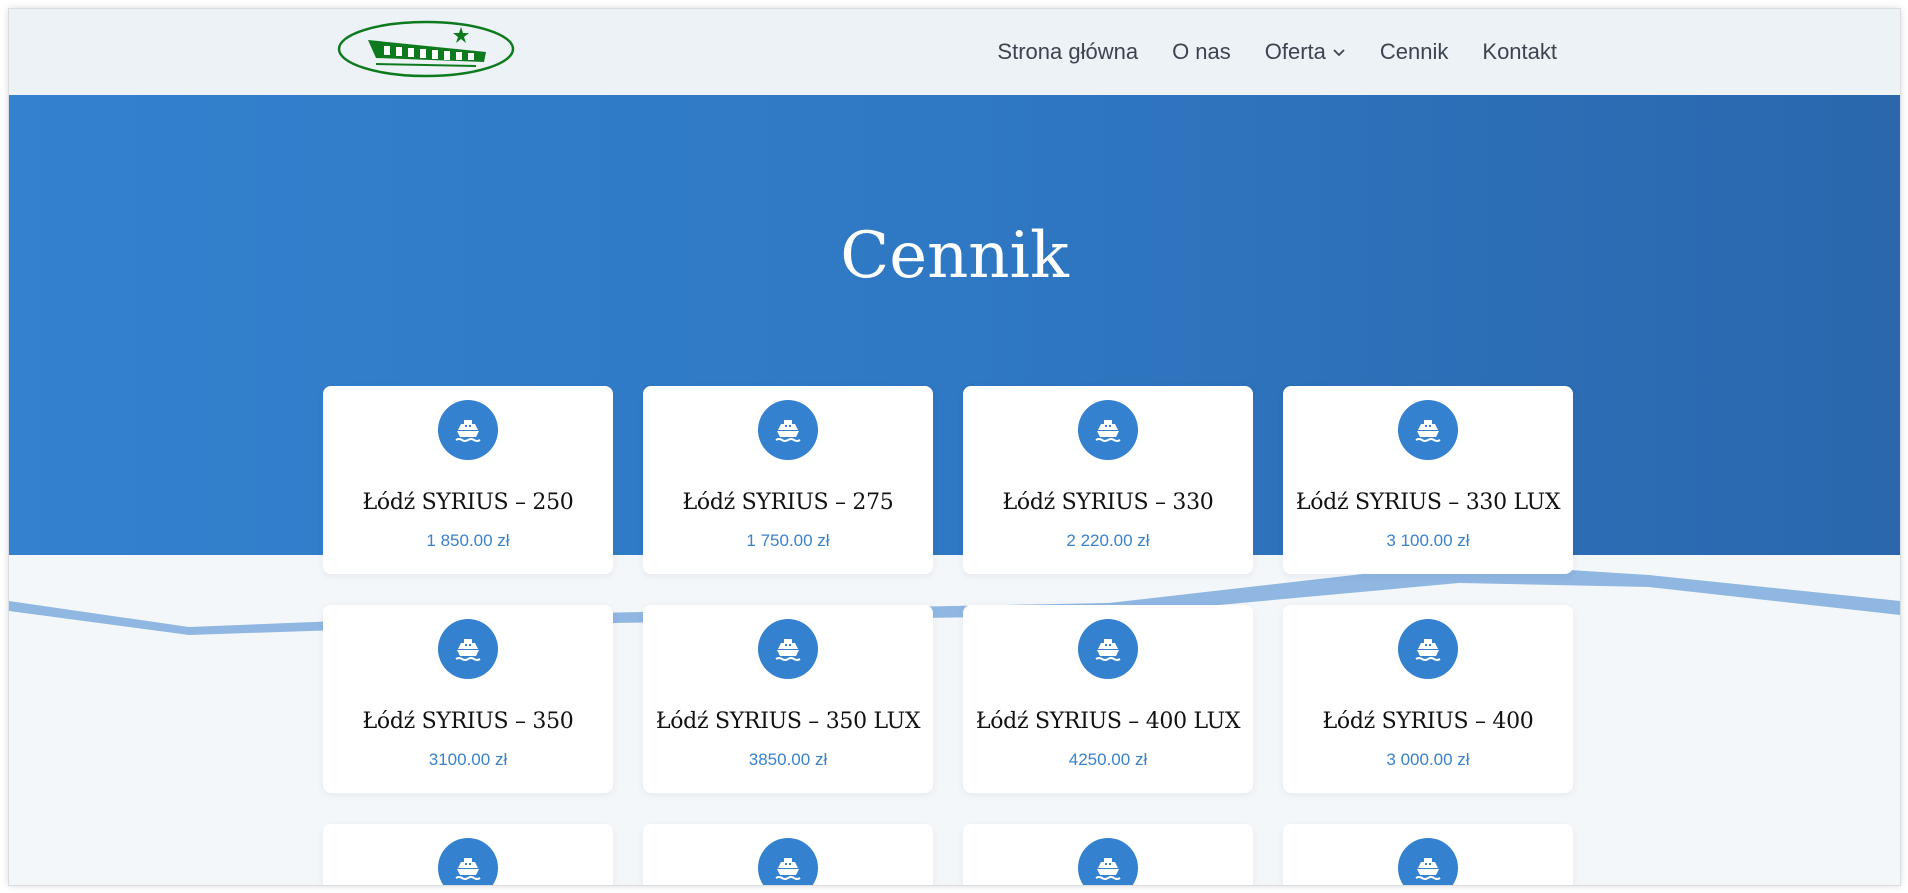  I want to click on product-name: Łódź SYRIUS – 400 LUX, so click(1108, 721).